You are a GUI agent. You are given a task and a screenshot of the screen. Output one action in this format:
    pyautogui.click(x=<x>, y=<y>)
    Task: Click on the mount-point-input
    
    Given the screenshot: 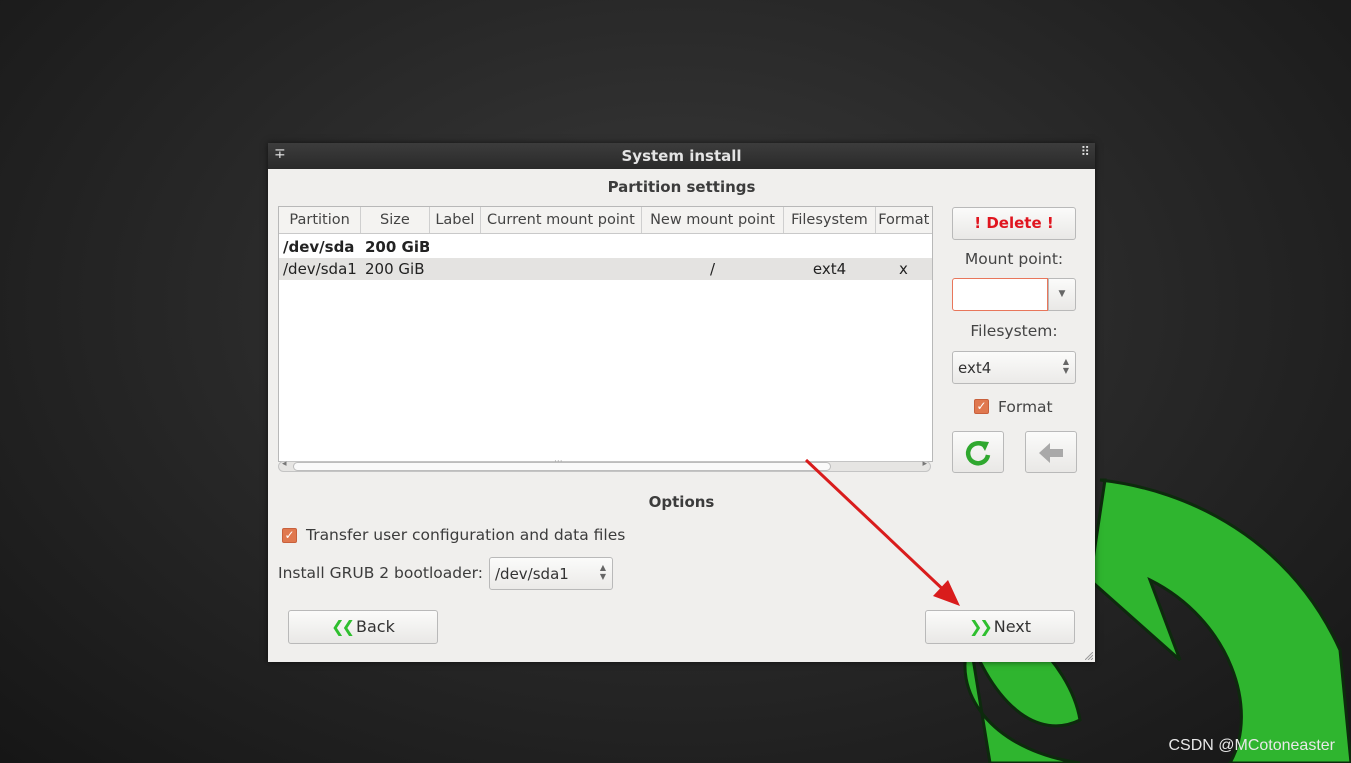 What is the action you would take?
    pyautogui.click(x=1000, y=294)
    